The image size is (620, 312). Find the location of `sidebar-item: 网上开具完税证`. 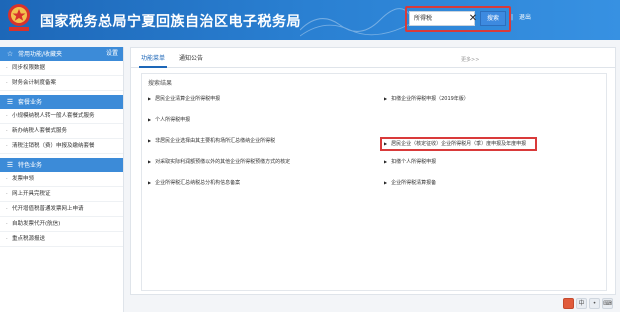

sidebar-item: 网上开具完税证 is located at coordinates (61, 194).